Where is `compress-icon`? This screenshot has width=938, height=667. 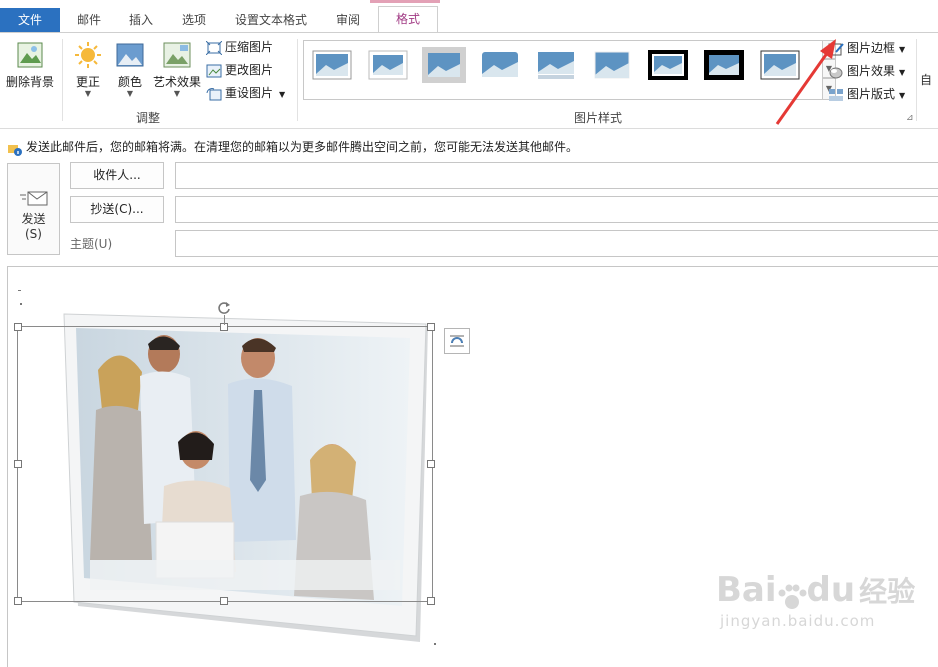 compress-icon is located at coordinates (214, 47).